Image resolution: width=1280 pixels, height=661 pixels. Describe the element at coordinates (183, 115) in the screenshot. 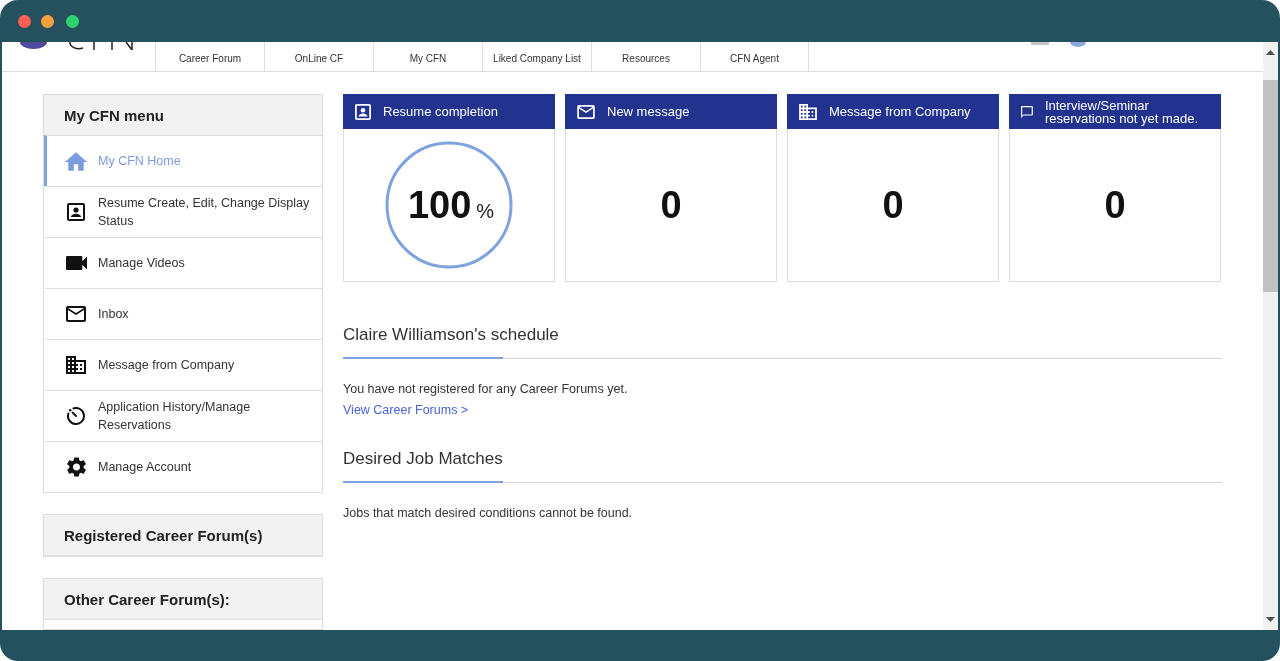

I see `menu-header: My CFN menu` at that location.